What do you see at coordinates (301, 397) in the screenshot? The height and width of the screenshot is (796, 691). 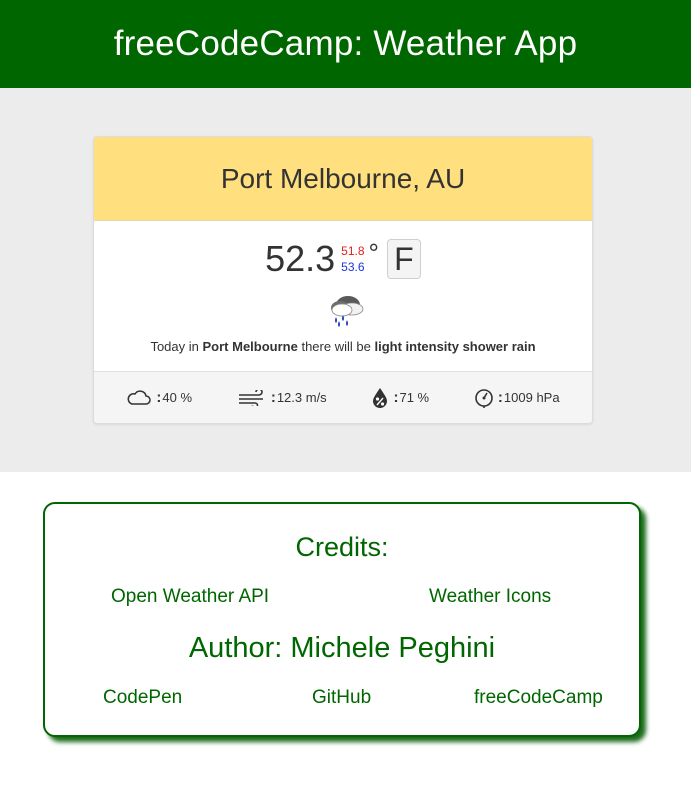 I see `wind-value: 12.3 m/s` at bounding box center [301, 397].